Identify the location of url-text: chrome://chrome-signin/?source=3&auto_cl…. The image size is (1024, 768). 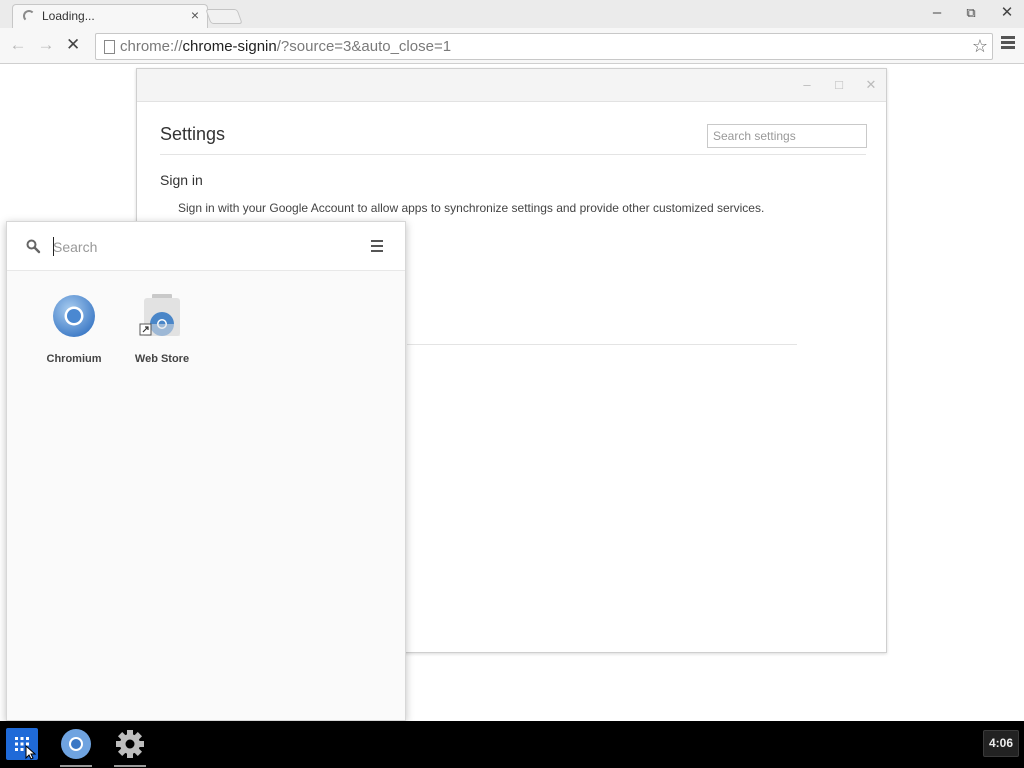
(285, 46).